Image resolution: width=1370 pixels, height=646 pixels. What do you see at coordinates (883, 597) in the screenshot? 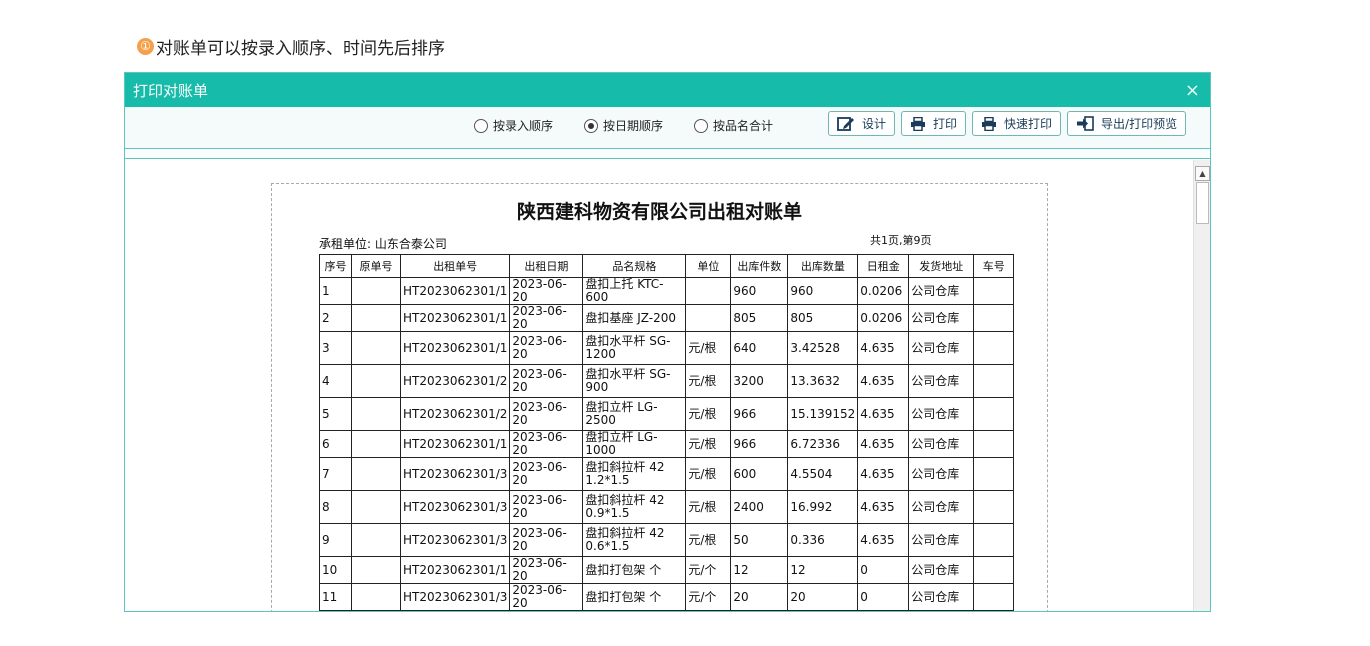
I see `table-cell: 0` at bounding box center [883, 597].